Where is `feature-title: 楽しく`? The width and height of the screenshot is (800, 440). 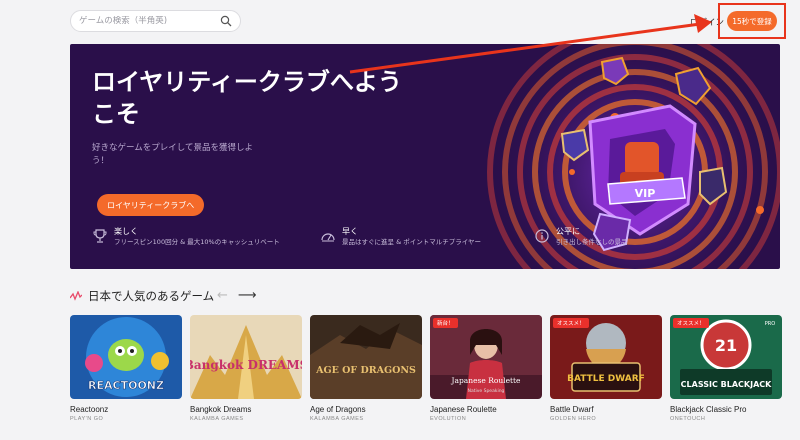
feature-title: 楽しく is located at coordinates (126, 231).